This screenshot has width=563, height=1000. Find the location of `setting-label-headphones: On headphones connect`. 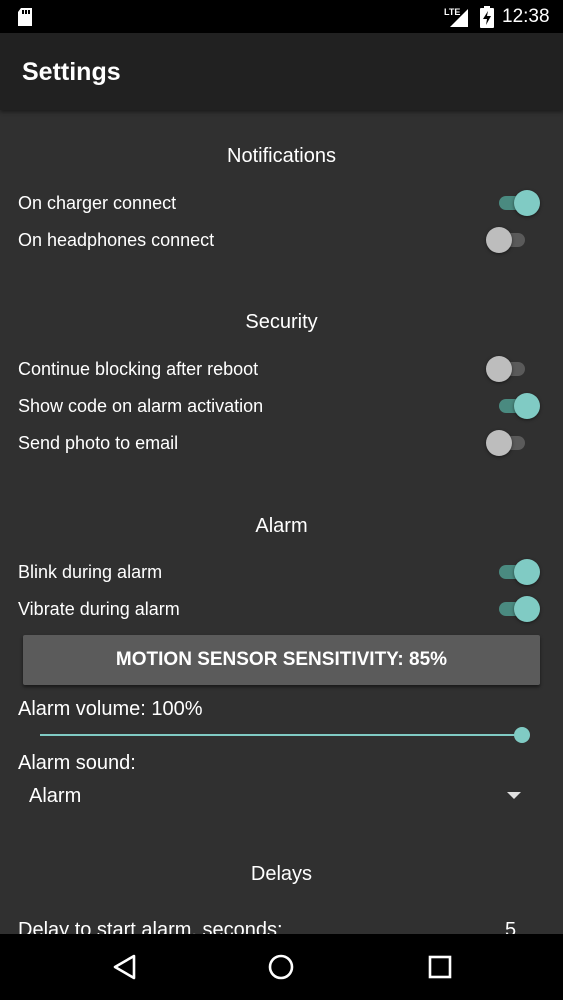

setting-label-headphones: On headphones connect is located at coordinates (116, 240).